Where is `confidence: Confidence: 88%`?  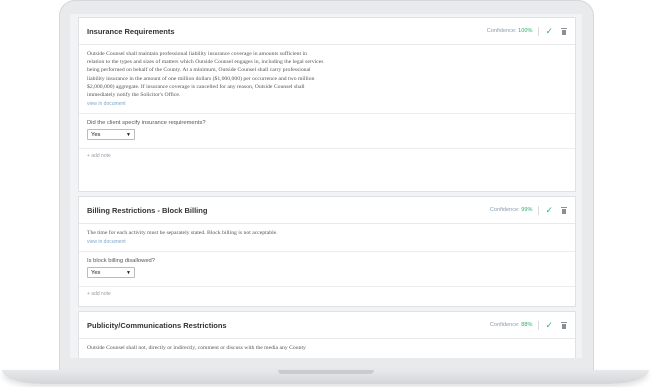 confidence: Confidence: 88% is located at coordinates (511, 325).